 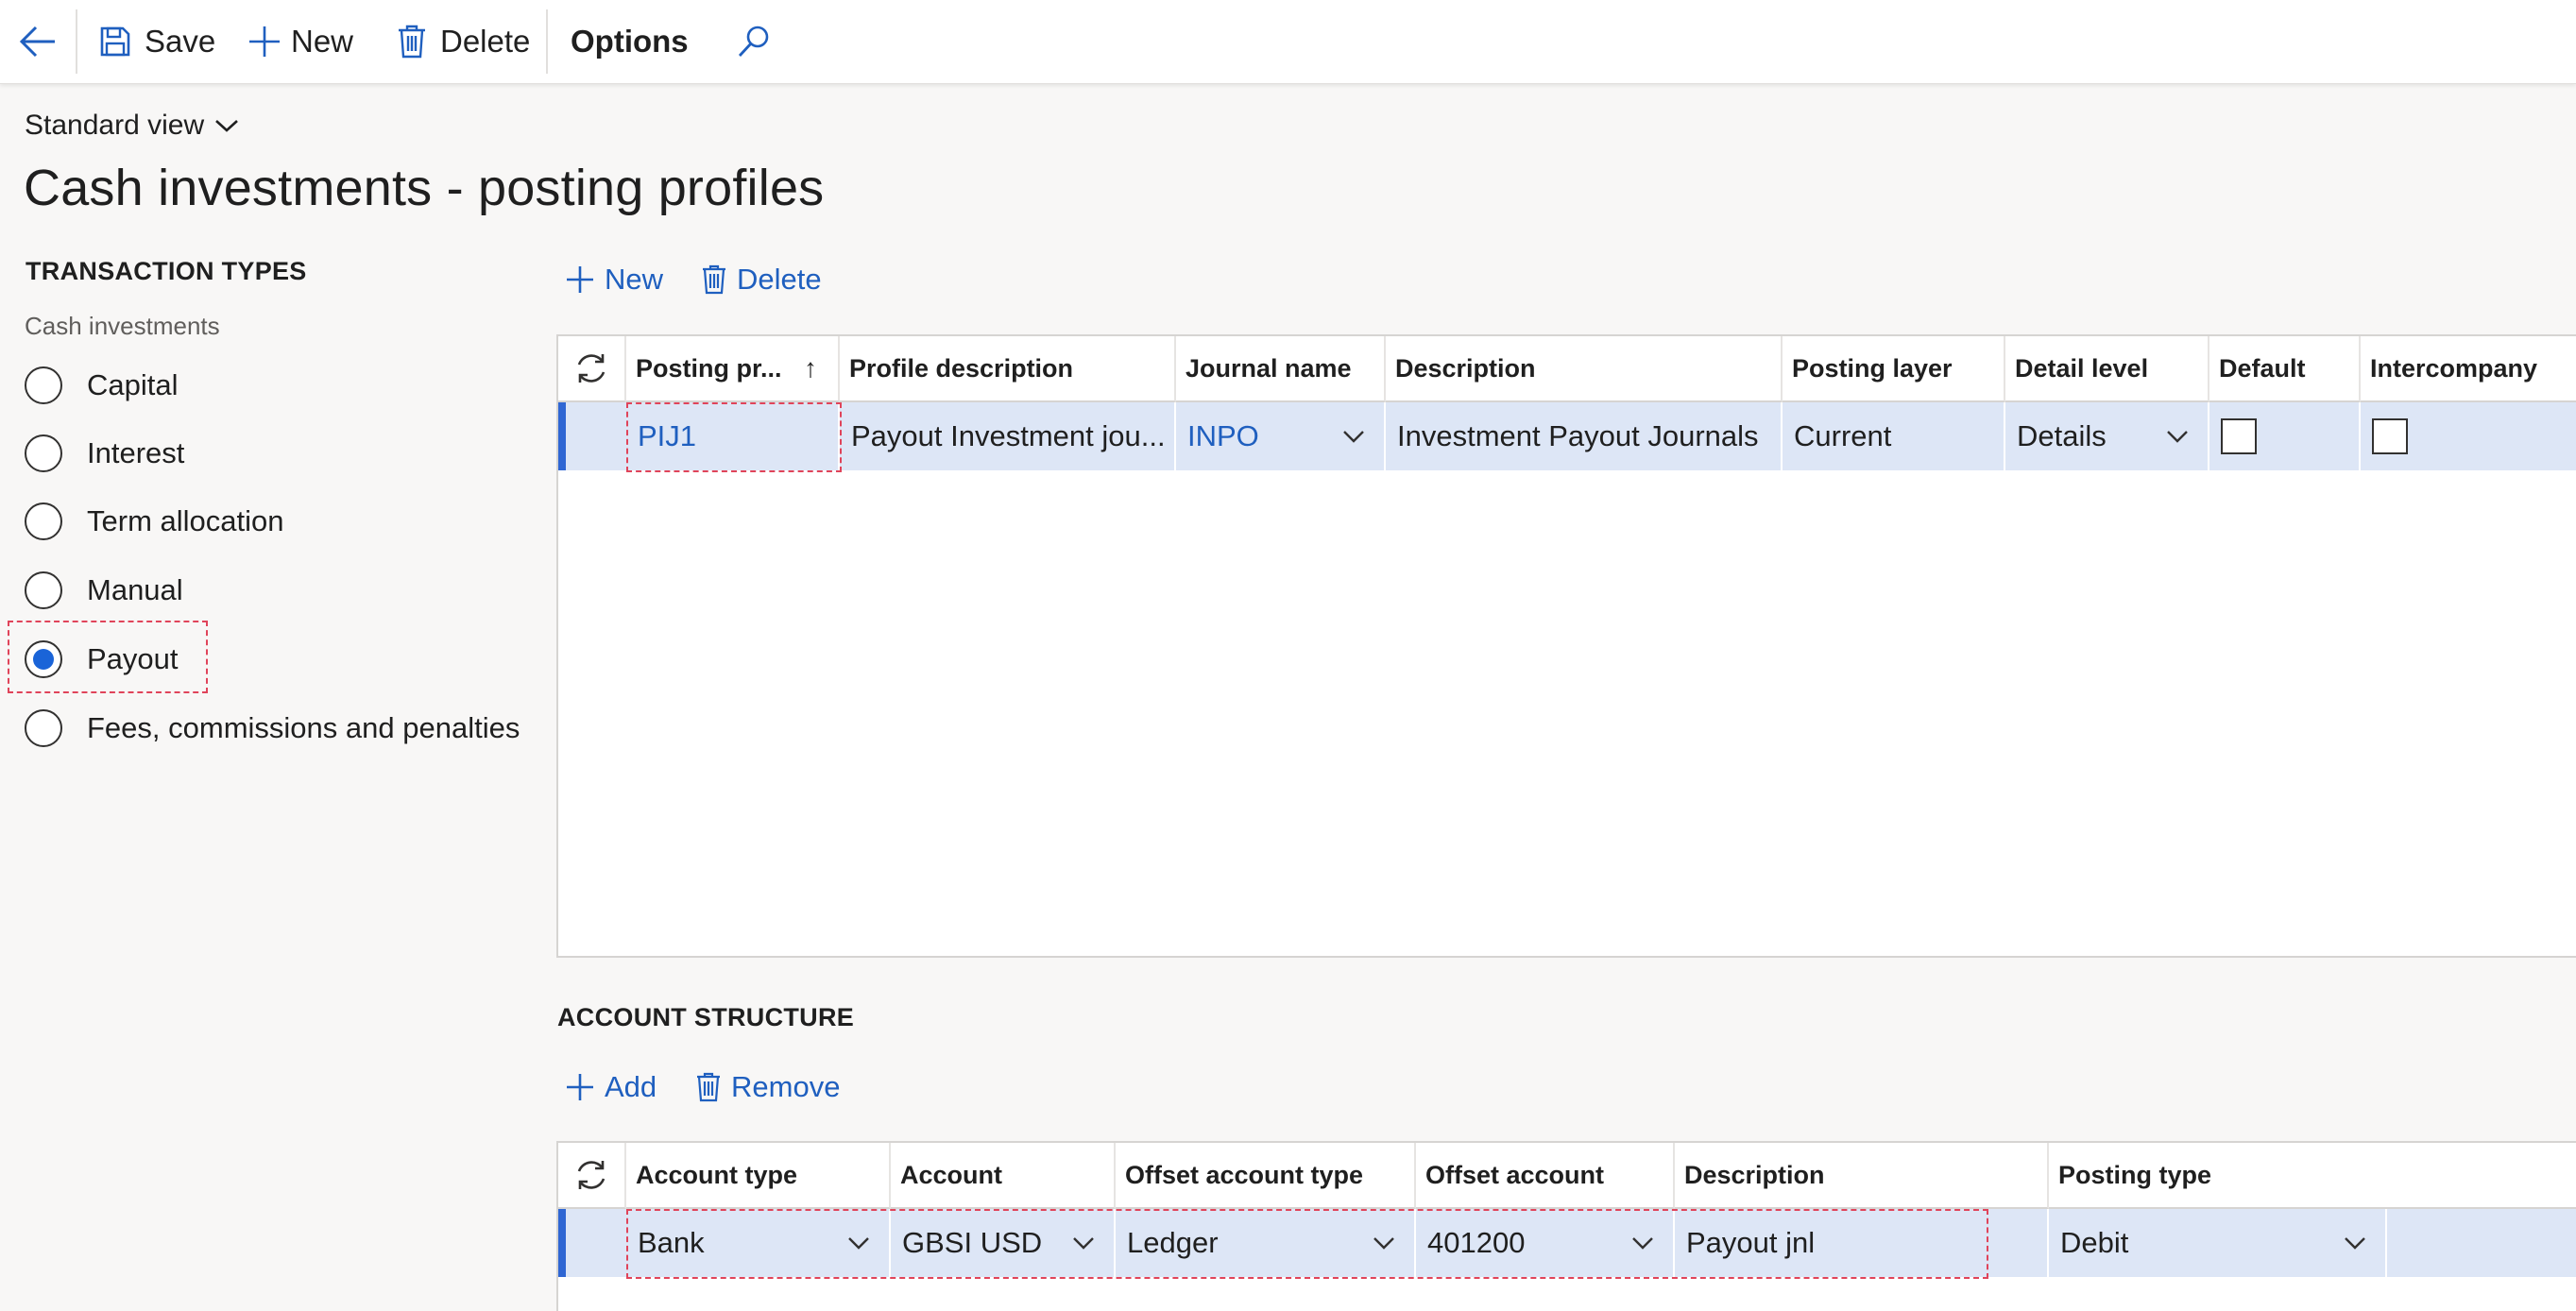 I want to click on column-header-offset-account-type: Offset account type, so click(x=1266, y=1176).